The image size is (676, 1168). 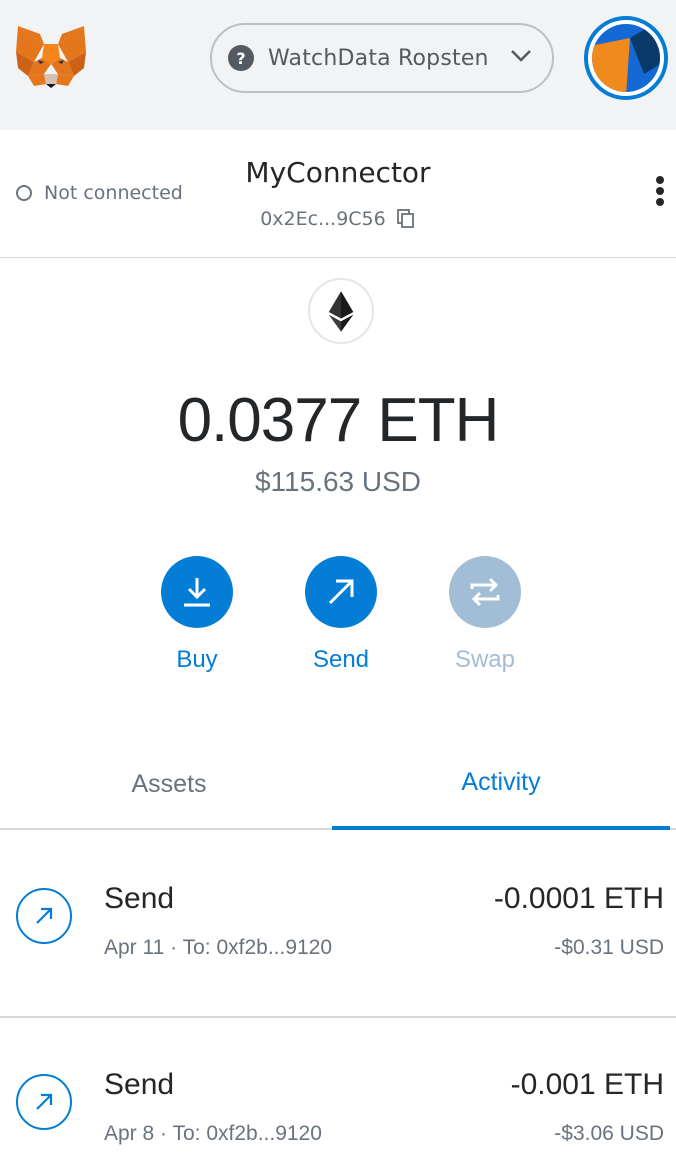 What do you see at coordinates (169, 784) in the screenshot?
I see `tab-assets: Assets` at bounding box center [169, 784].